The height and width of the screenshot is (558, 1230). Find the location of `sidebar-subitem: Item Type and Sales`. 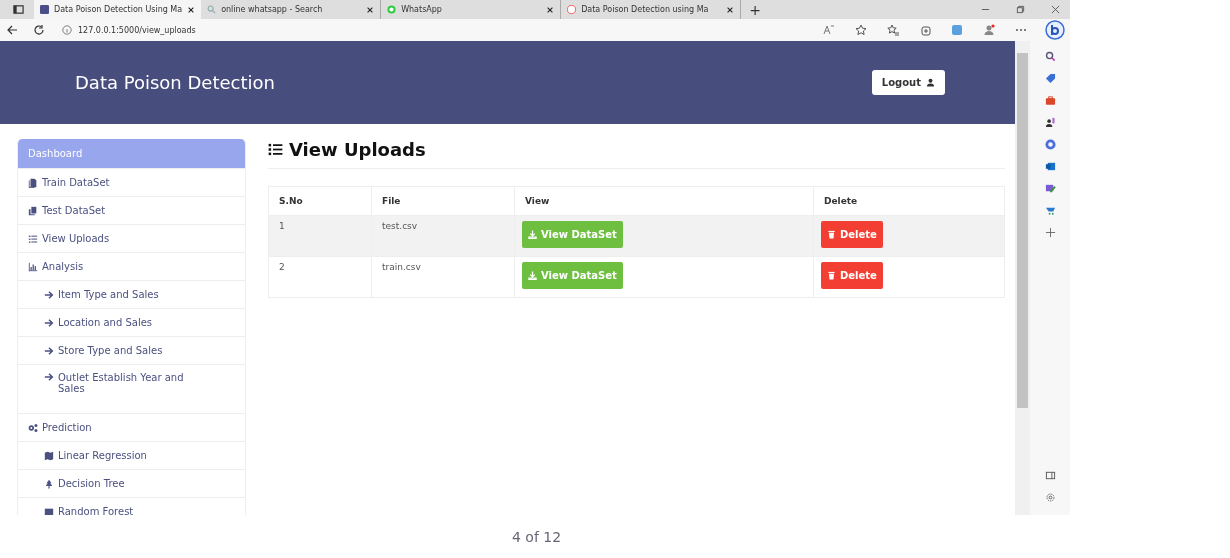

sidebar-subitem: Item Type and Sales is located at coordinates (131, 295).